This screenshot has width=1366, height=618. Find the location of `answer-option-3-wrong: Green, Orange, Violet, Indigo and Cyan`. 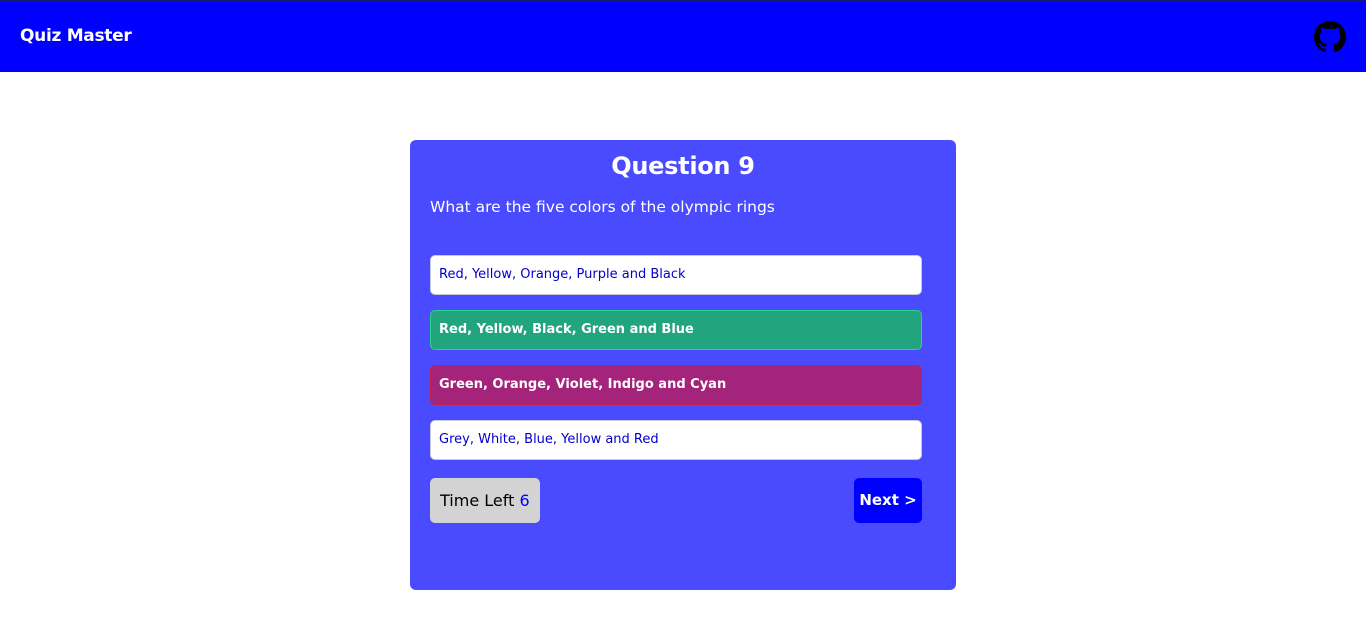

answer-option-3-wrong: Green, Orange, Violet, Indigo and Cyan is located at coordinates (676, 385).